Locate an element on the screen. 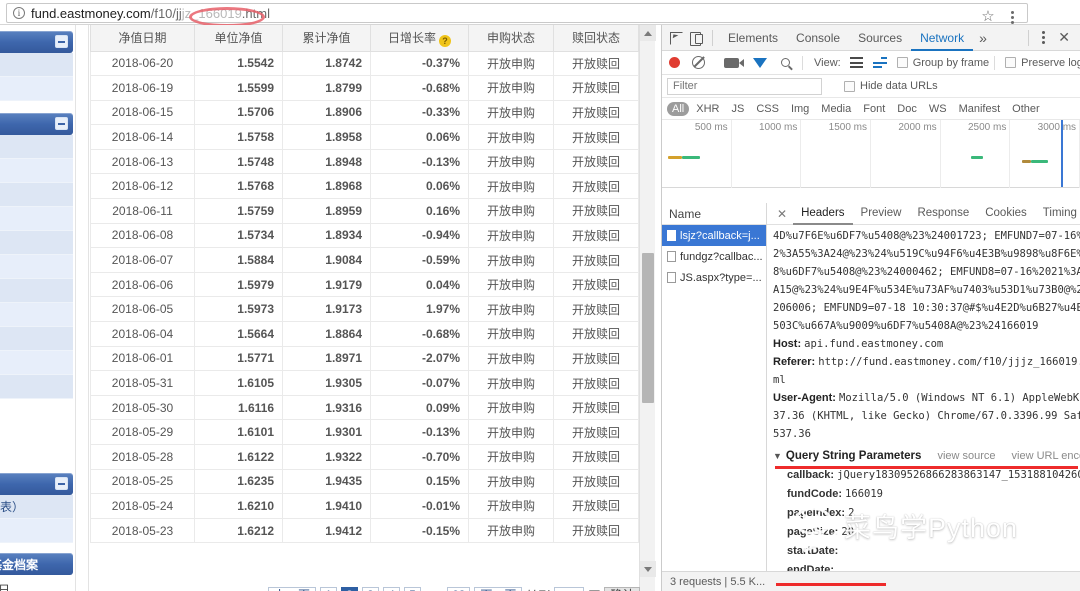 The height and width of the screenshot is (591, 1080). sidebar-item-convert: 转换 is located at coordinates (36, 531).